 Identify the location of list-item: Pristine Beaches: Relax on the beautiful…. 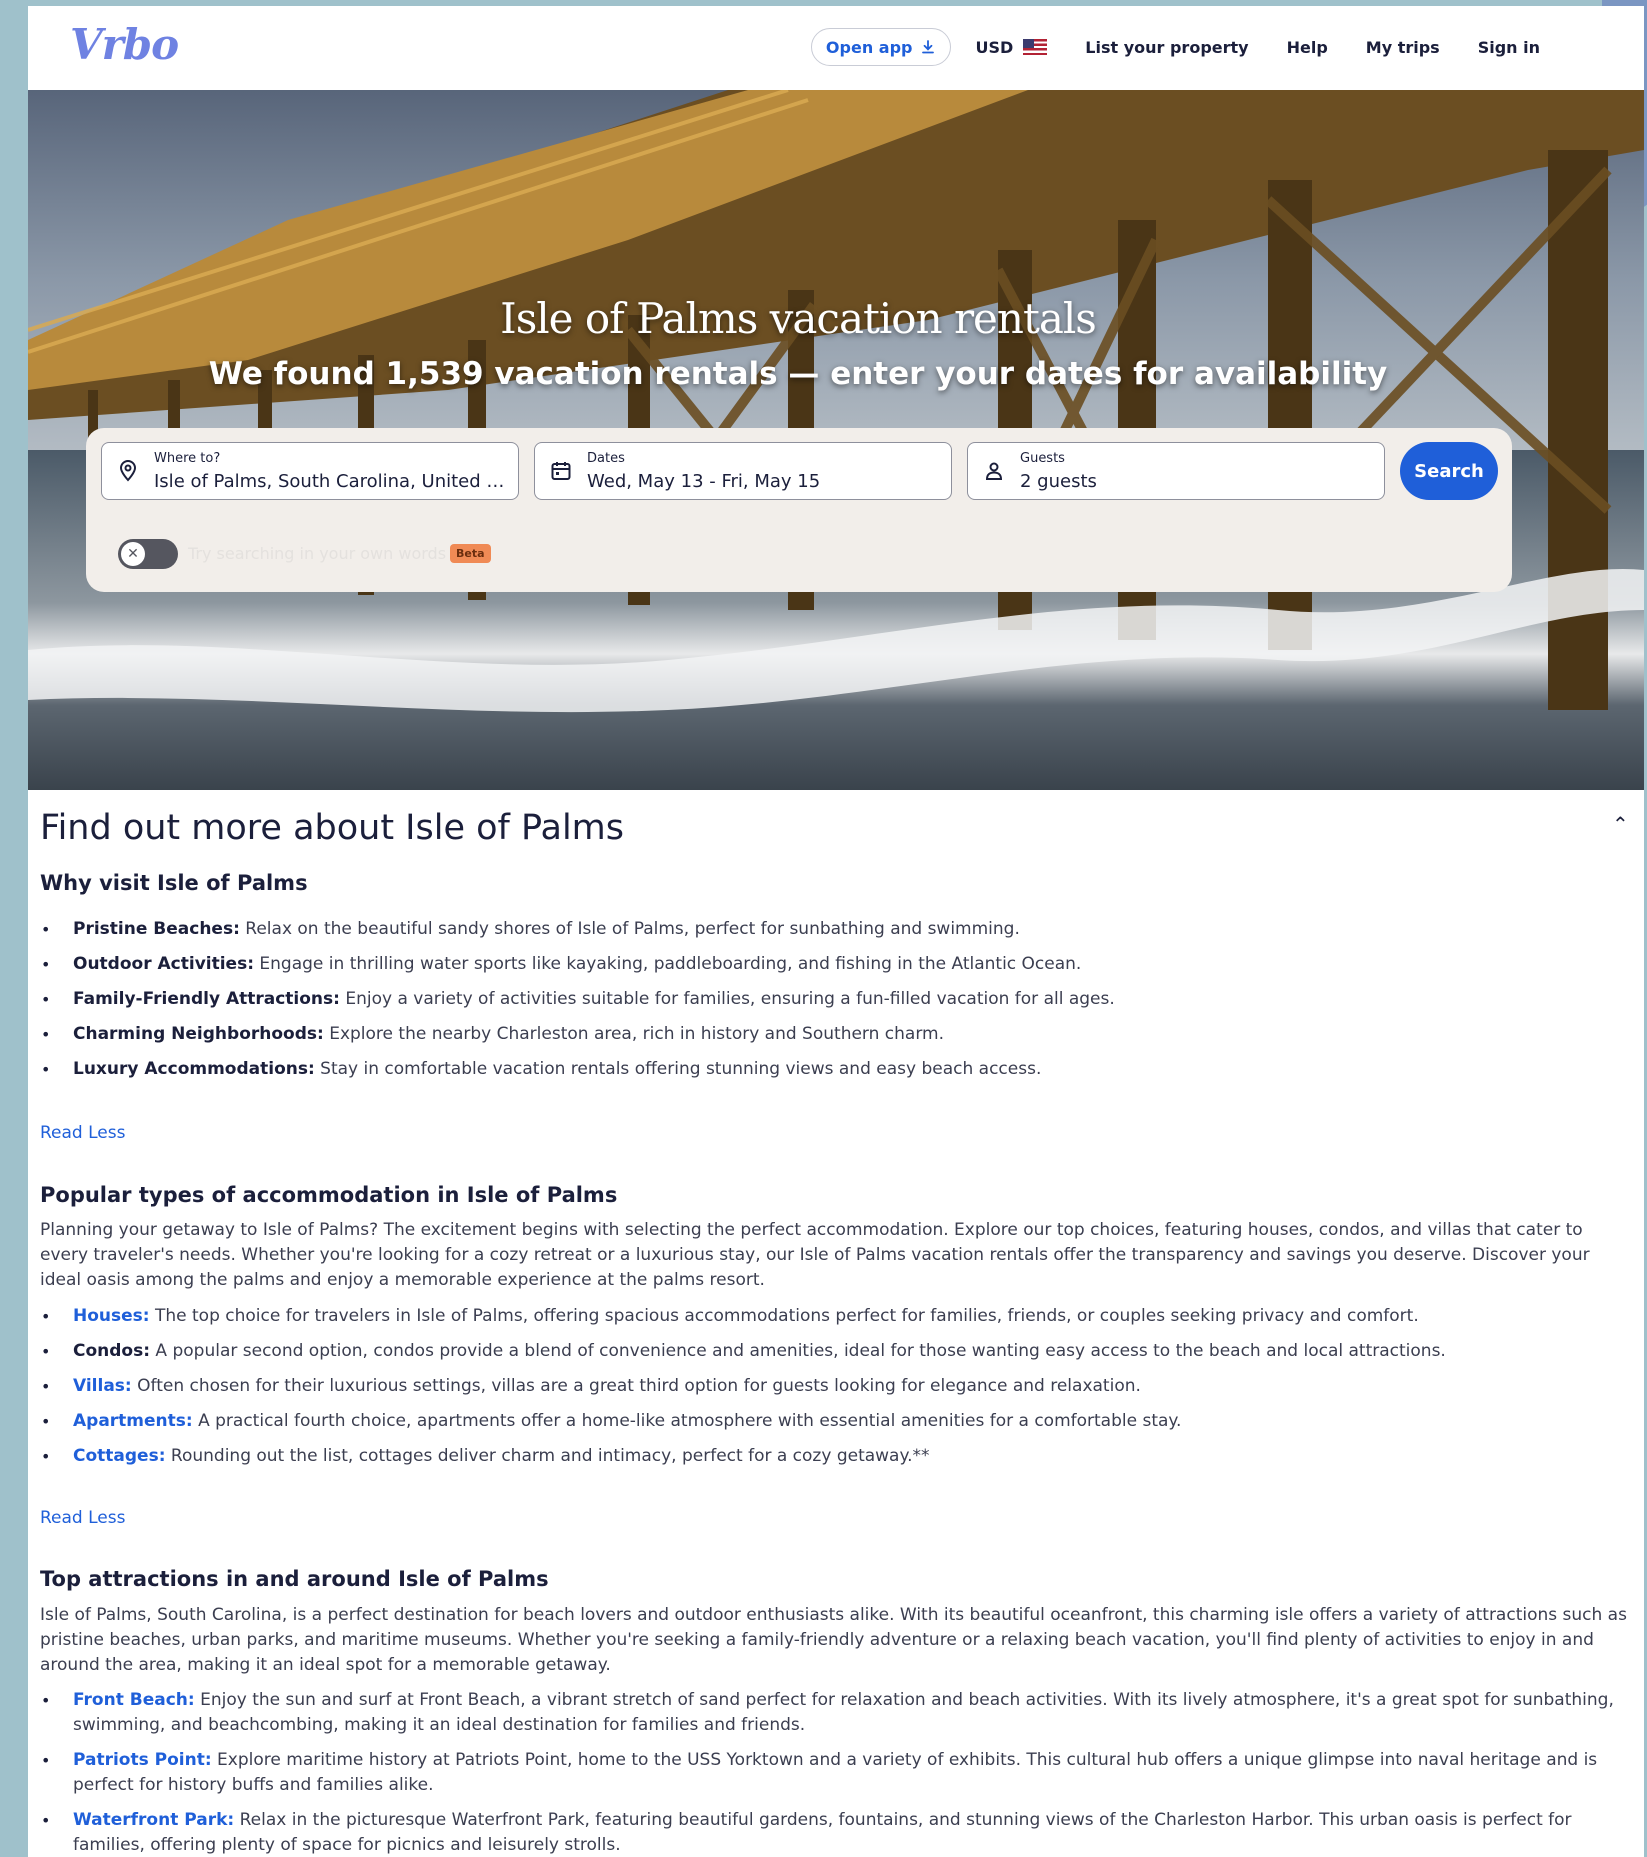
(840, 929).